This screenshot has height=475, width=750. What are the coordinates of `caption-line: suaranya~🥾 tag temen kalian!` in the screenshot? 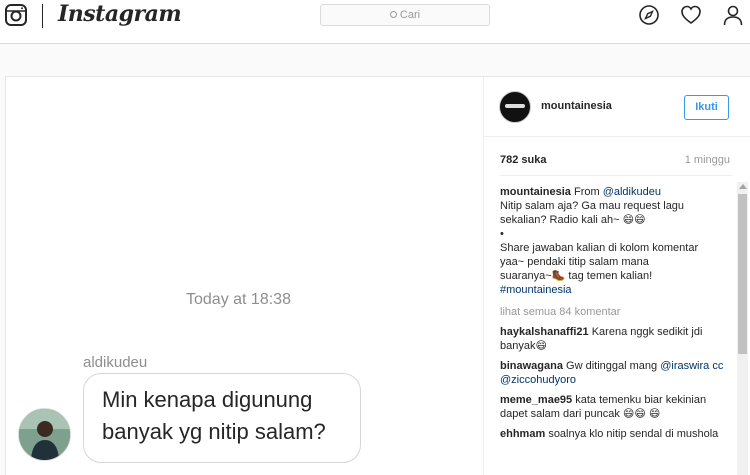 It's located at (576, 276).